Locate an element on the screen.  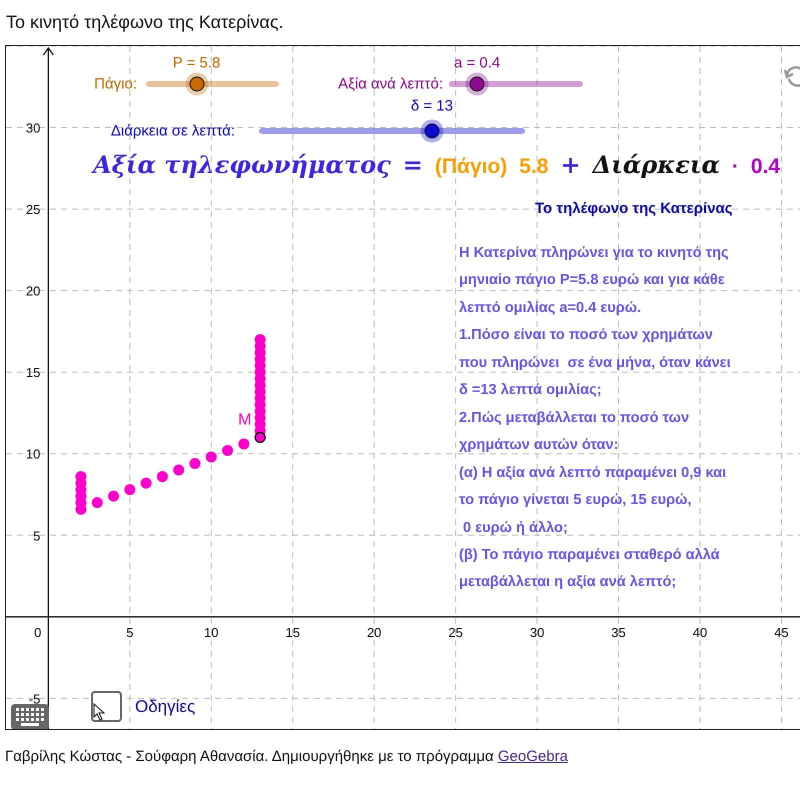
problem-heading: Το τηλέφωνο της Κατερίνας is located at coordinates (634, 208).